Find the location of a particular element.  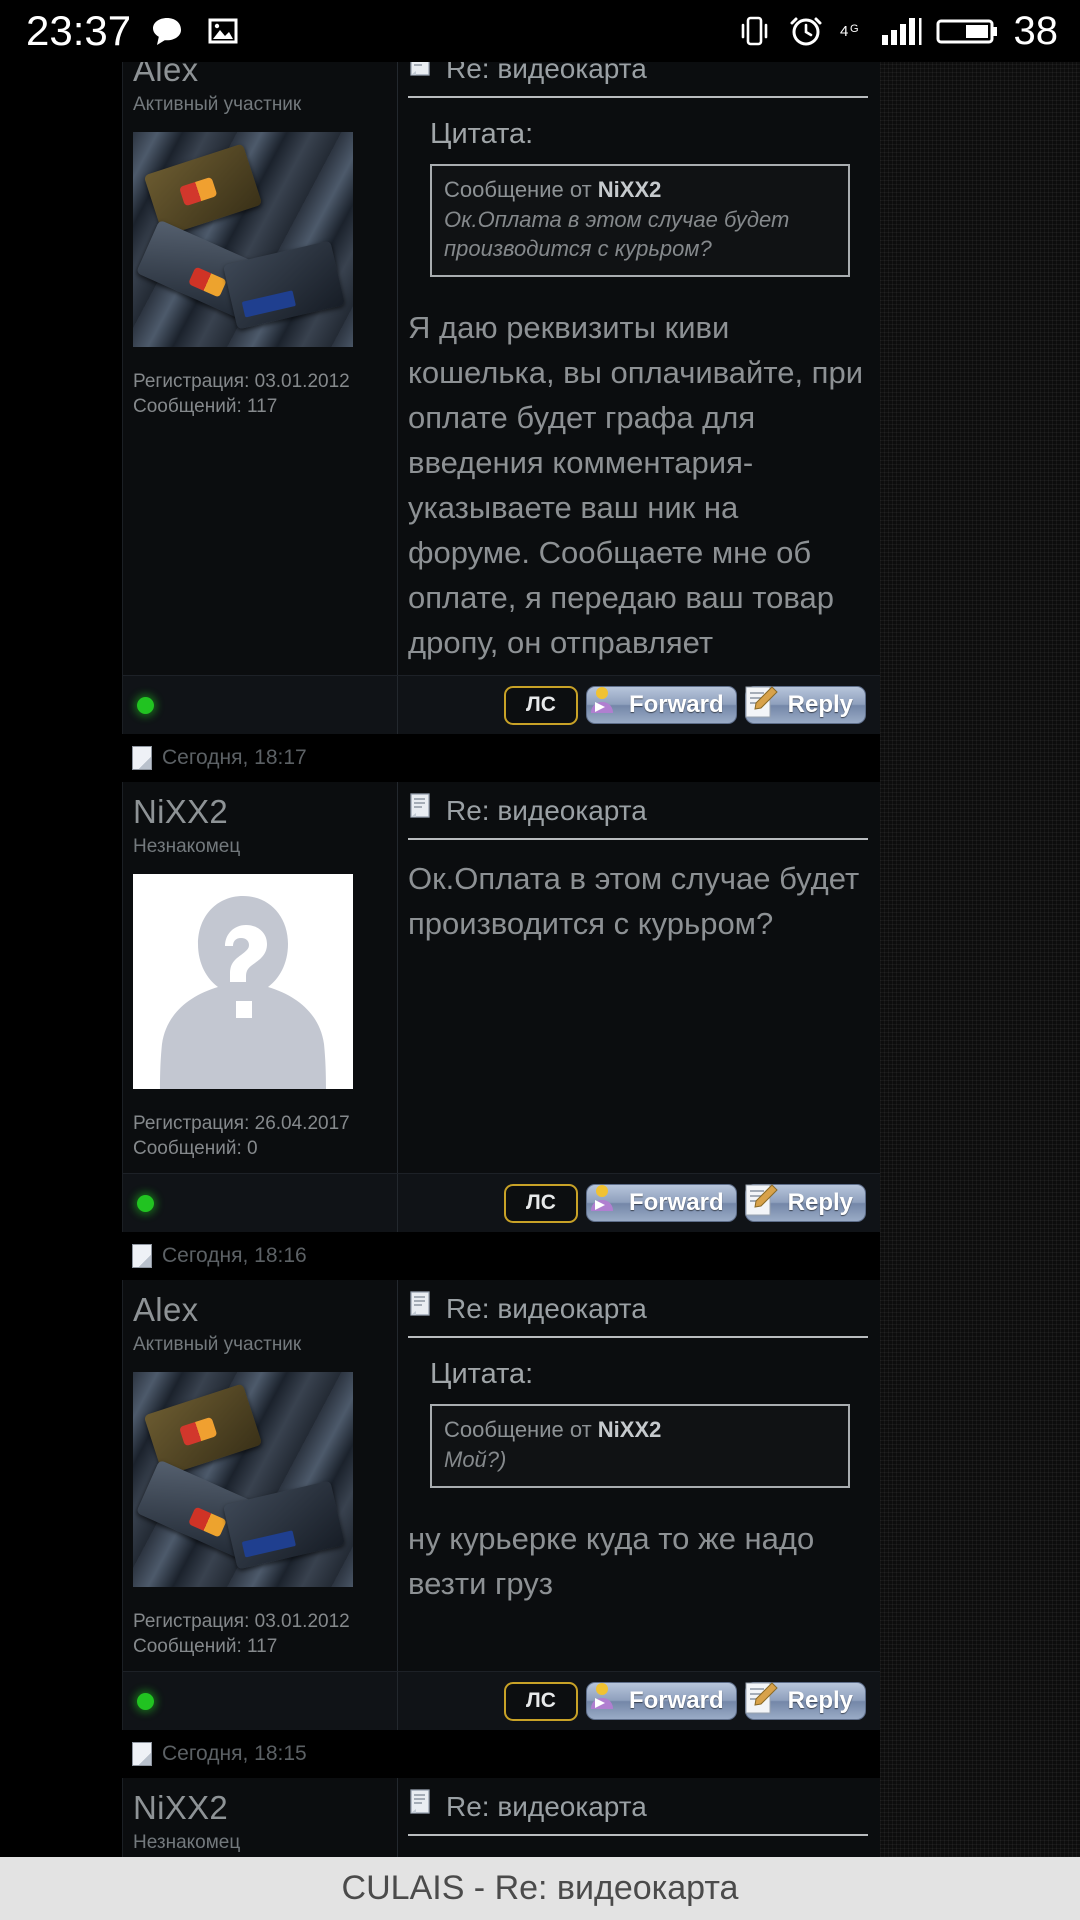

image-icon is located at coordinates (223, 31).